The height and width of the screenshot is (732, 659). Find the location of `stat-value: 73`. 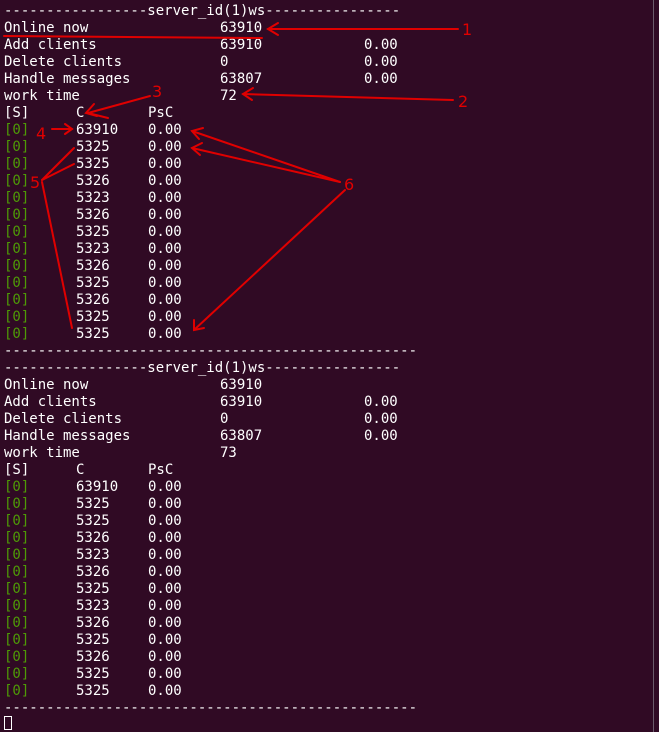

stat-value: 73 is located at coordinates (228, 453).